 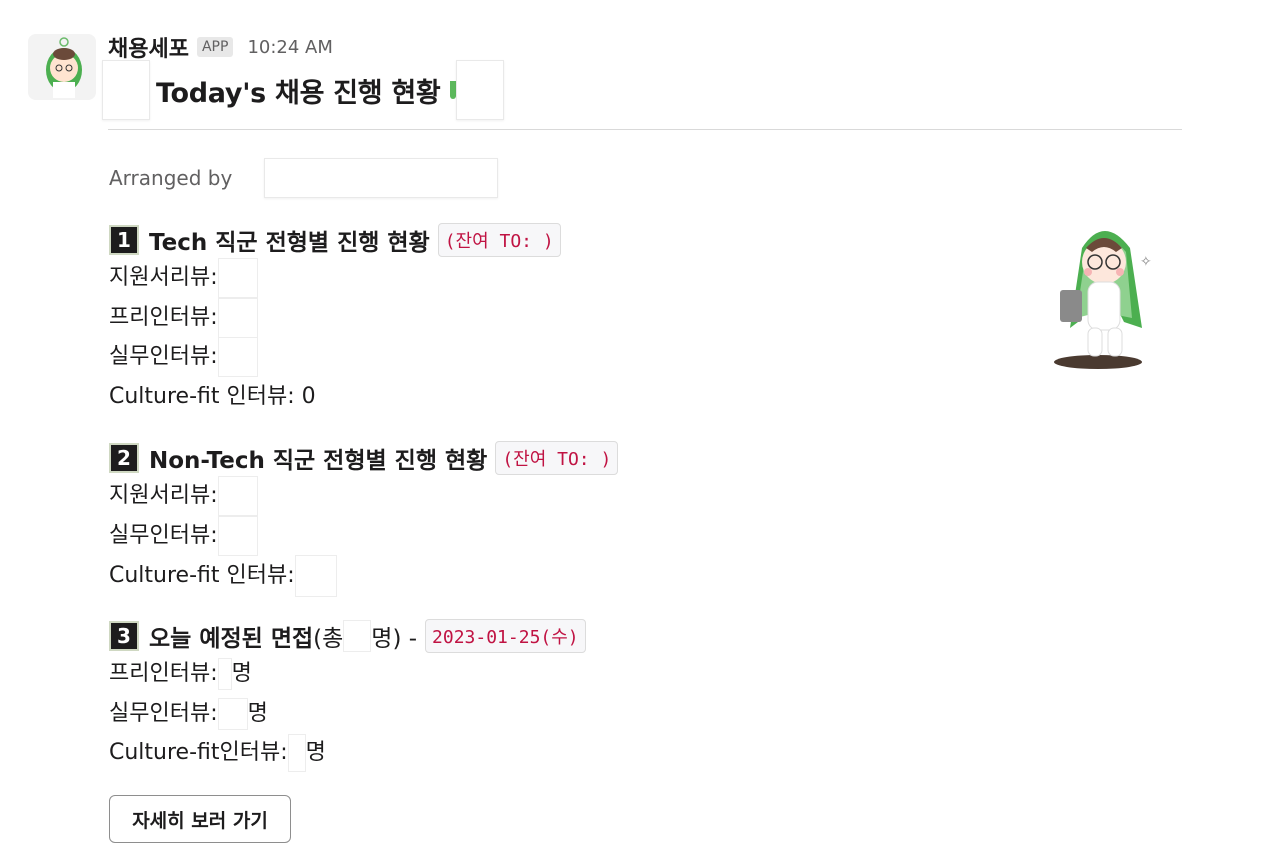 What do you see at coordinates (347, 674) in the screenshot?
I see `list-item: 프리인터뷰: 명` at bounding box center [347, 674].